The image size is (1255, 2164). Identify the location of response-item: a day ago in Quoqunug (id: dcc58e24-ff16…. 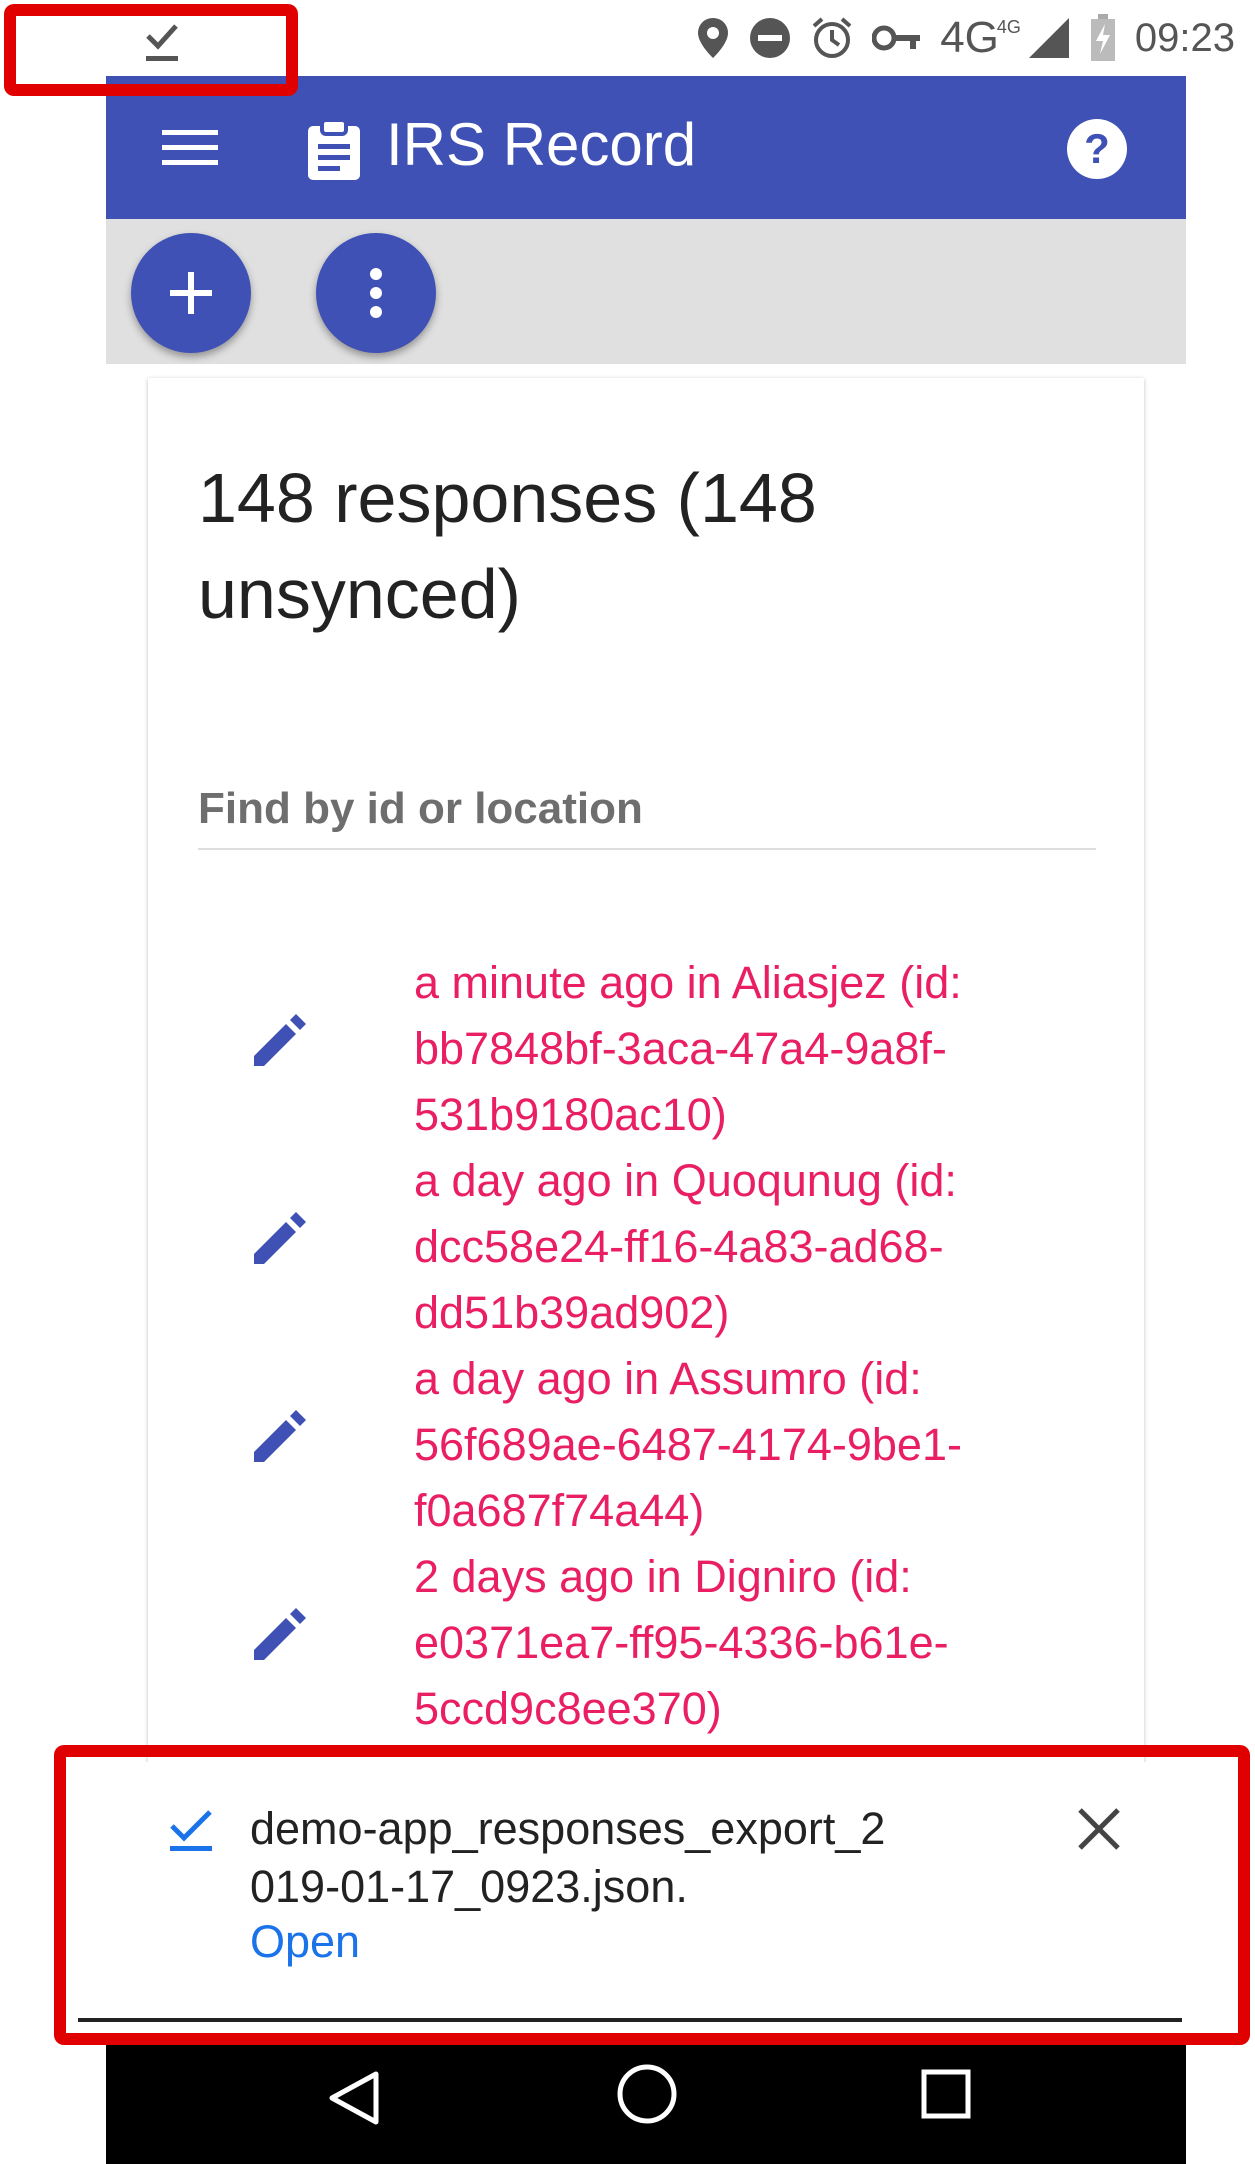
(648, 1247).